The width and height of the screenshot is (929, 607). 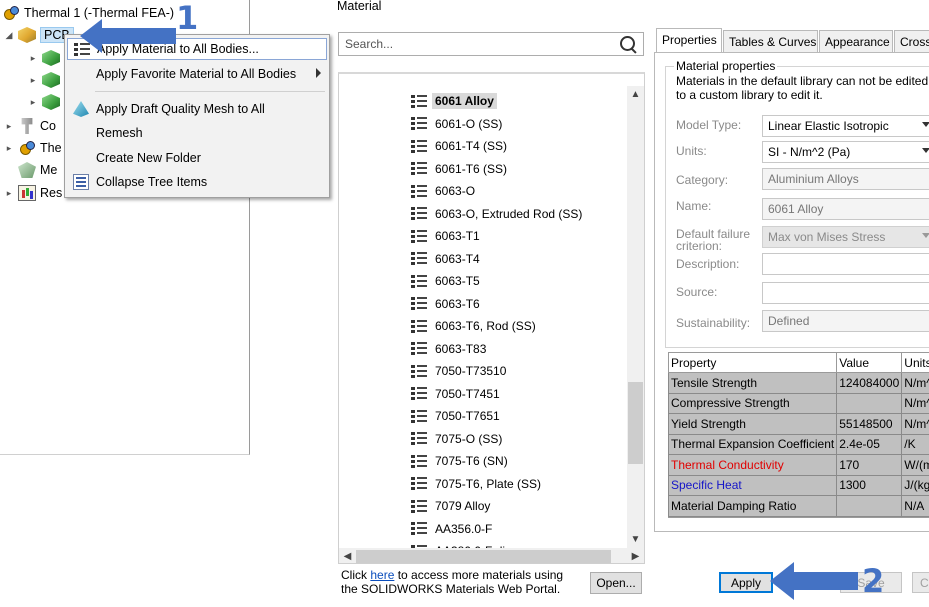 I want to click on material-list-item: 7050-T7651, so click(x=455, y=416).